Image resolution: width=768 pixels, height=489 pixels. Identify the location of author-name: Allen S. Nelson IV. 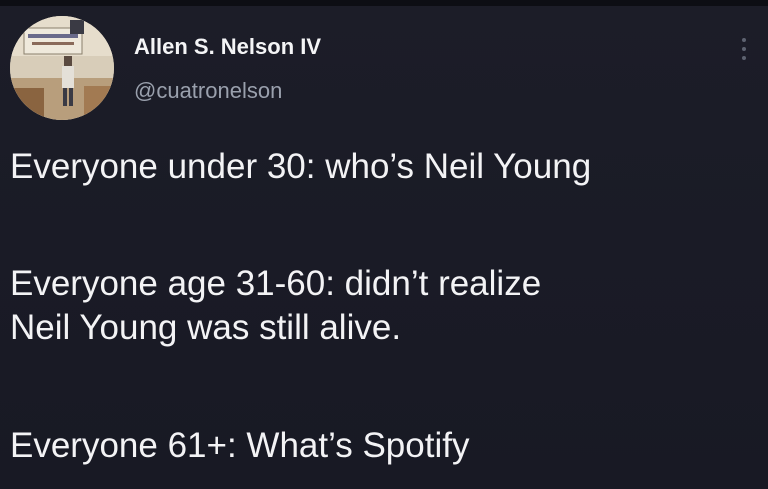
(227, 47).